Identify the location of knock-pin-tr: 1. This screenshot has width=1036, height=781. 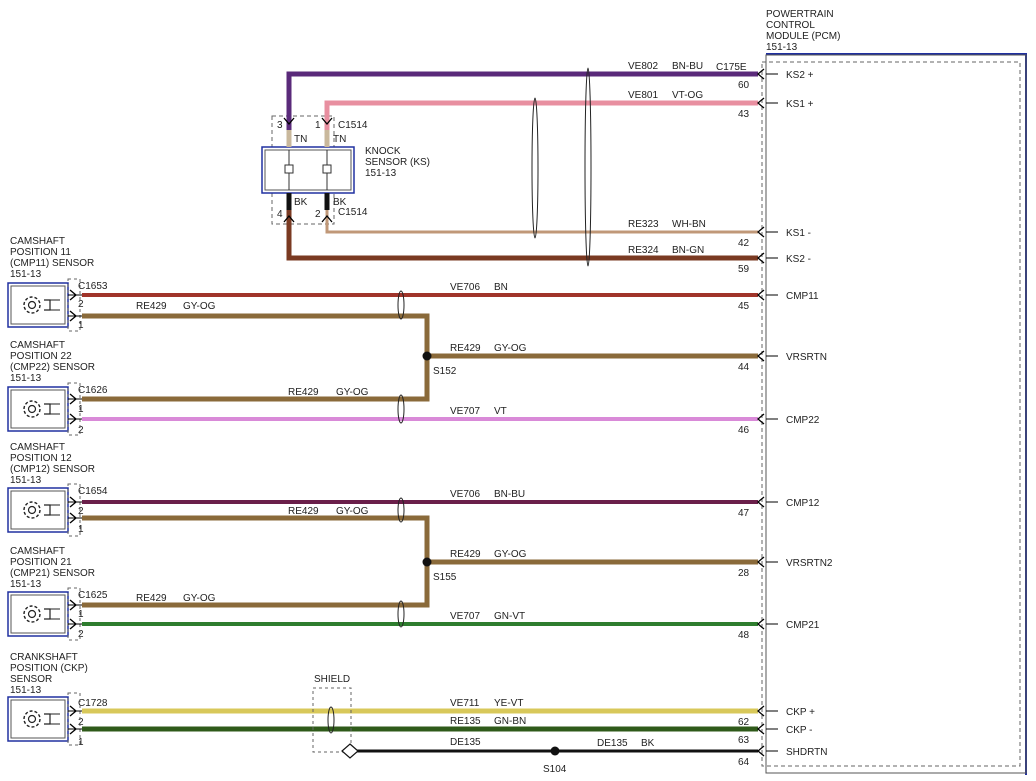
(318, 125).